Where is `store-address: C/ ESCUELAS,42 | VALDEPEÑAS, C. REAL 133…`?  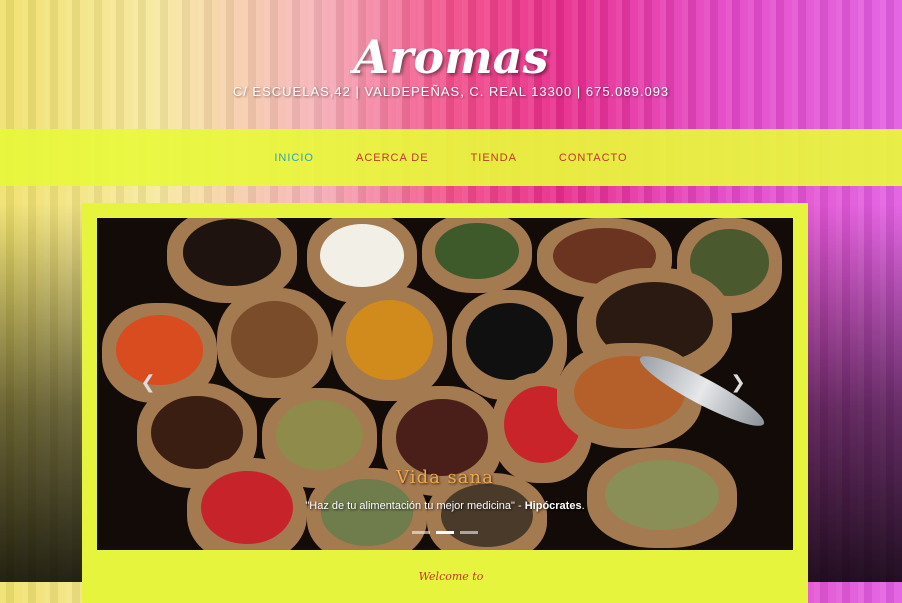
store-address: C/ ESCUELAS,42 | VALDEPEÑAS, C. REAL 133… is located at coordinates (451, 91).